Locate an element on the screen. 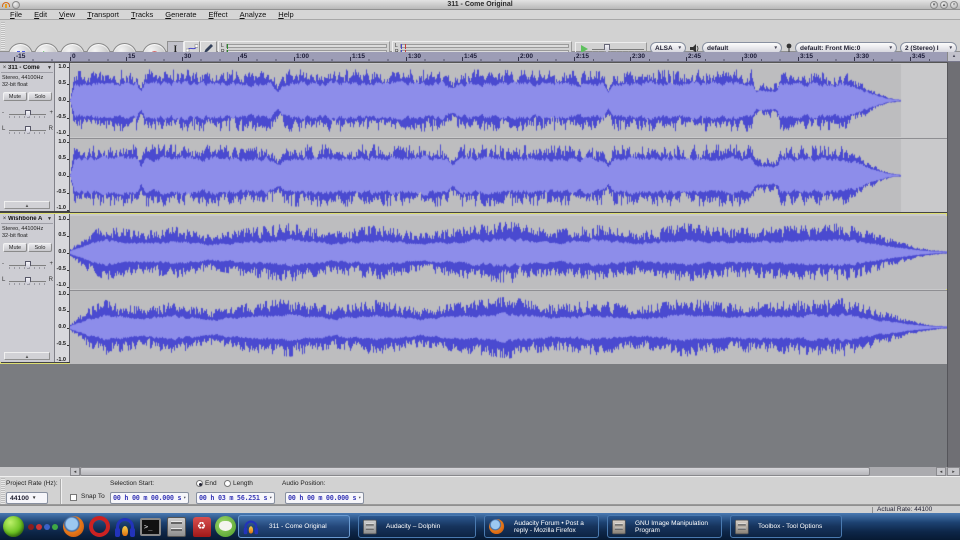 The image size is (960, 540). snap-to-checkbox is located at coordinates (73, 497).